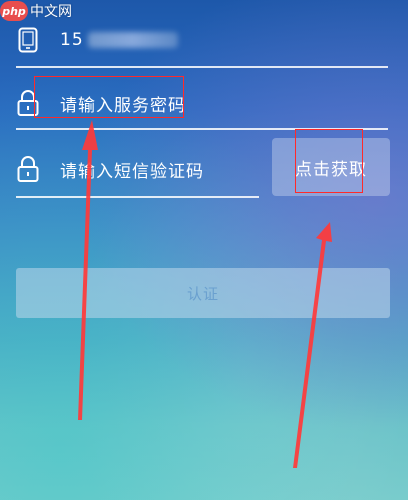 This screenshot has width=408, height=500. I want to click on watermark-text: 中文网, so click(51, 12).